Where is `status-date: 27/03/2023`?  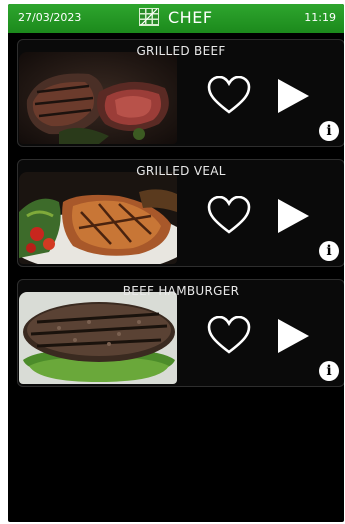
status-date: 27/03/2023 is located at coordinates (50, 17).